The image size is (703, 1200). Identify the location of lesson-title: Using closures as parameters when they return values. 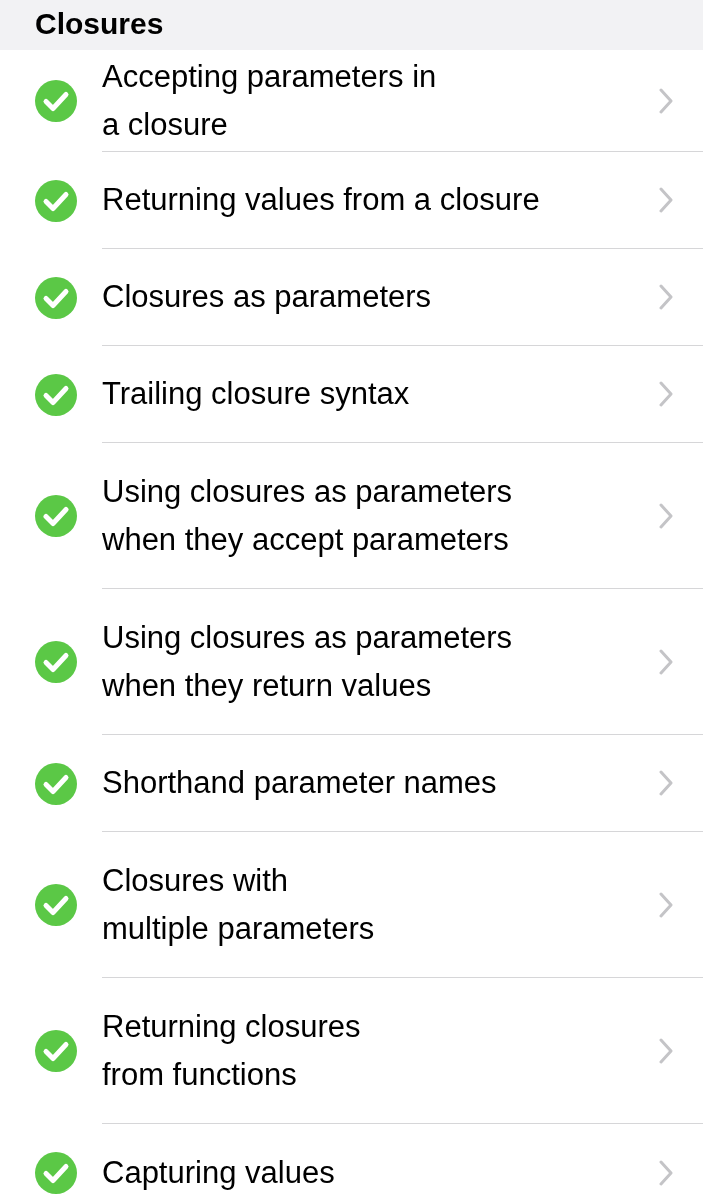
(308, 661).